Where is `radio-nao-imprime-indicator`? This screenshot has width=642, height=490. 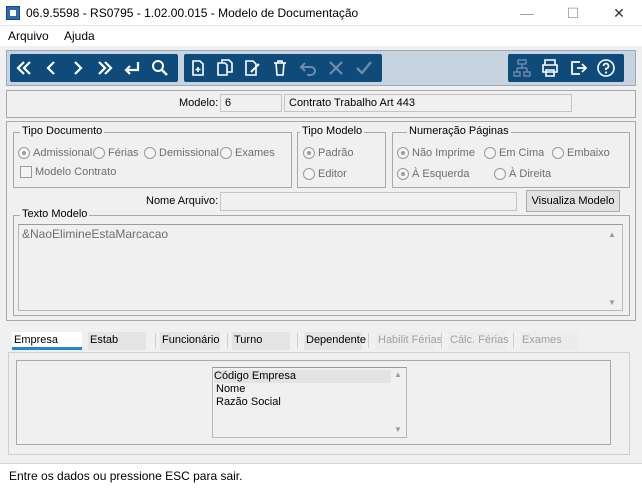 radio-nao-imprime-indicator is located at coordinates (403, 153).